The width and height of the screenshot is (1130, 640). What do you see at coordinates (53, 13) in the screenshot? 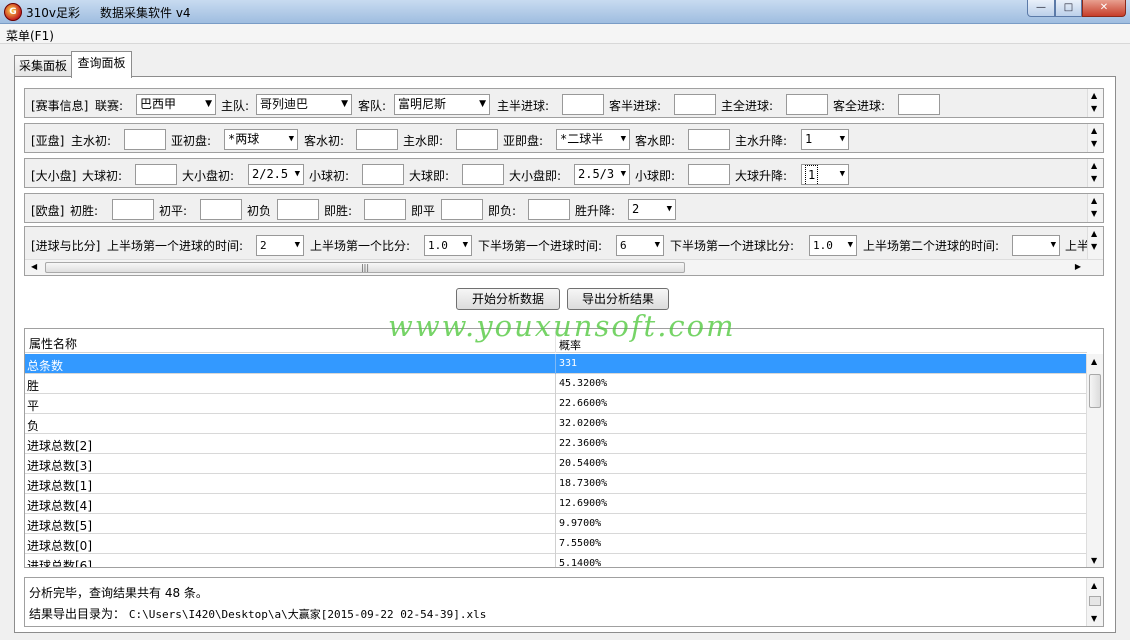
I see `window-title: 310v足彩` at bounding box center [53, 13].